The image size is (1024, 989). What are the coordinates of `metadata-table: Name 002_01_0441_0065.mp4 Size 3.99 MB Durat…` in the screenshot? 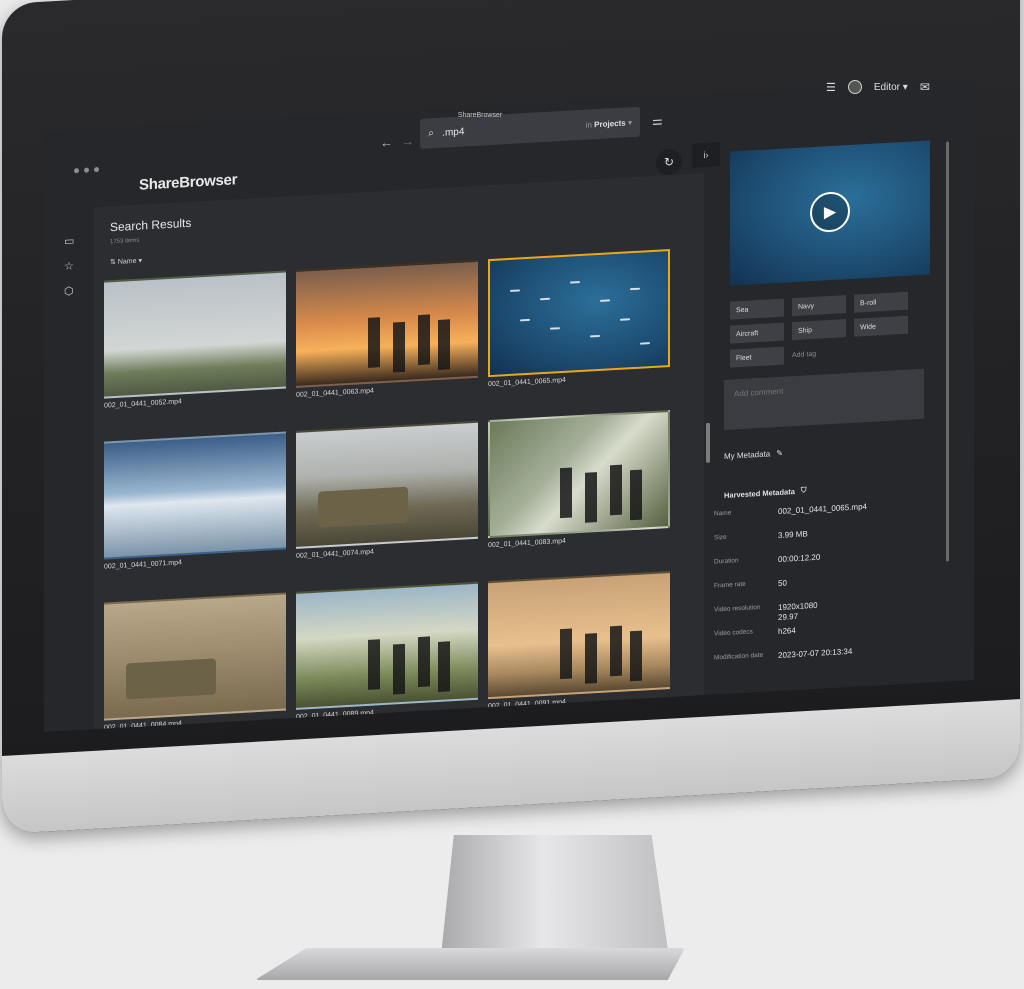 It's located at (819, 589).